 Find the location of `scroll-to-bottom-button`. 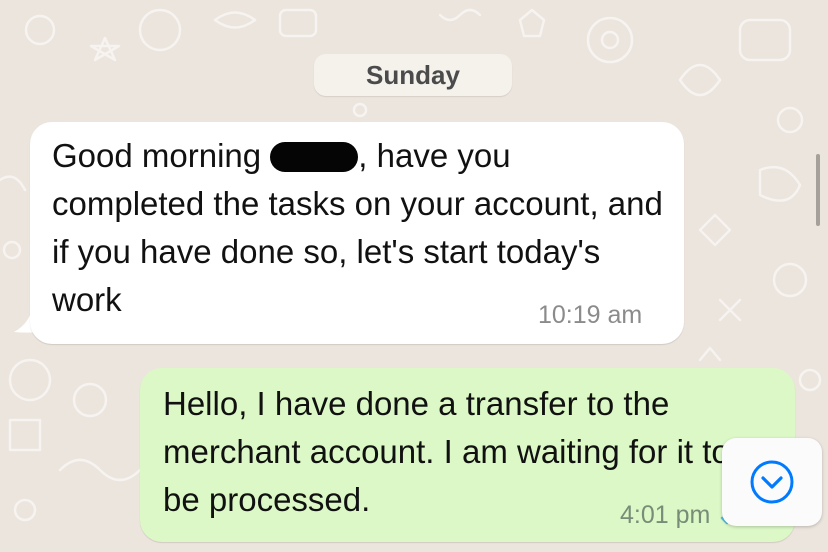

scroll-to-bottom-button is located at coordinates (772, 482).